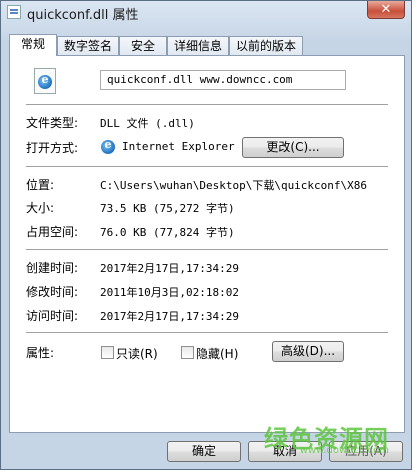  What do you see at coordinates (52, 268) in the screenshot?
I see `created-label: 创建时间:` at bounding box center [52, 268].